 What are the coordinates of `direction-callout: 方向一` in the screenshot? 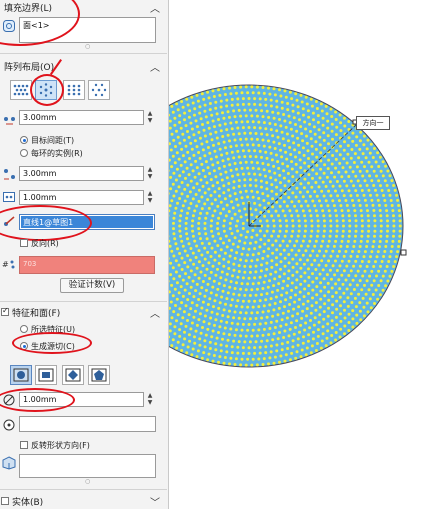 It's located at (373, 123).